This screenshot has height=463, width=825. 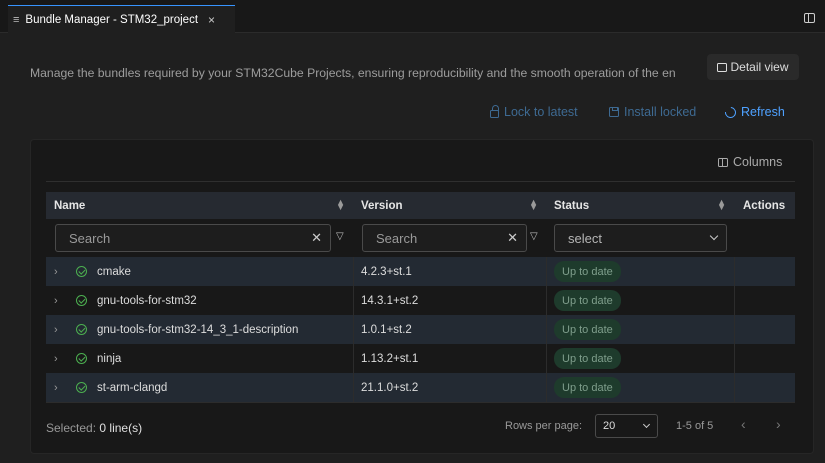 I want to click on status-select: select, so click(x=640, y=238).